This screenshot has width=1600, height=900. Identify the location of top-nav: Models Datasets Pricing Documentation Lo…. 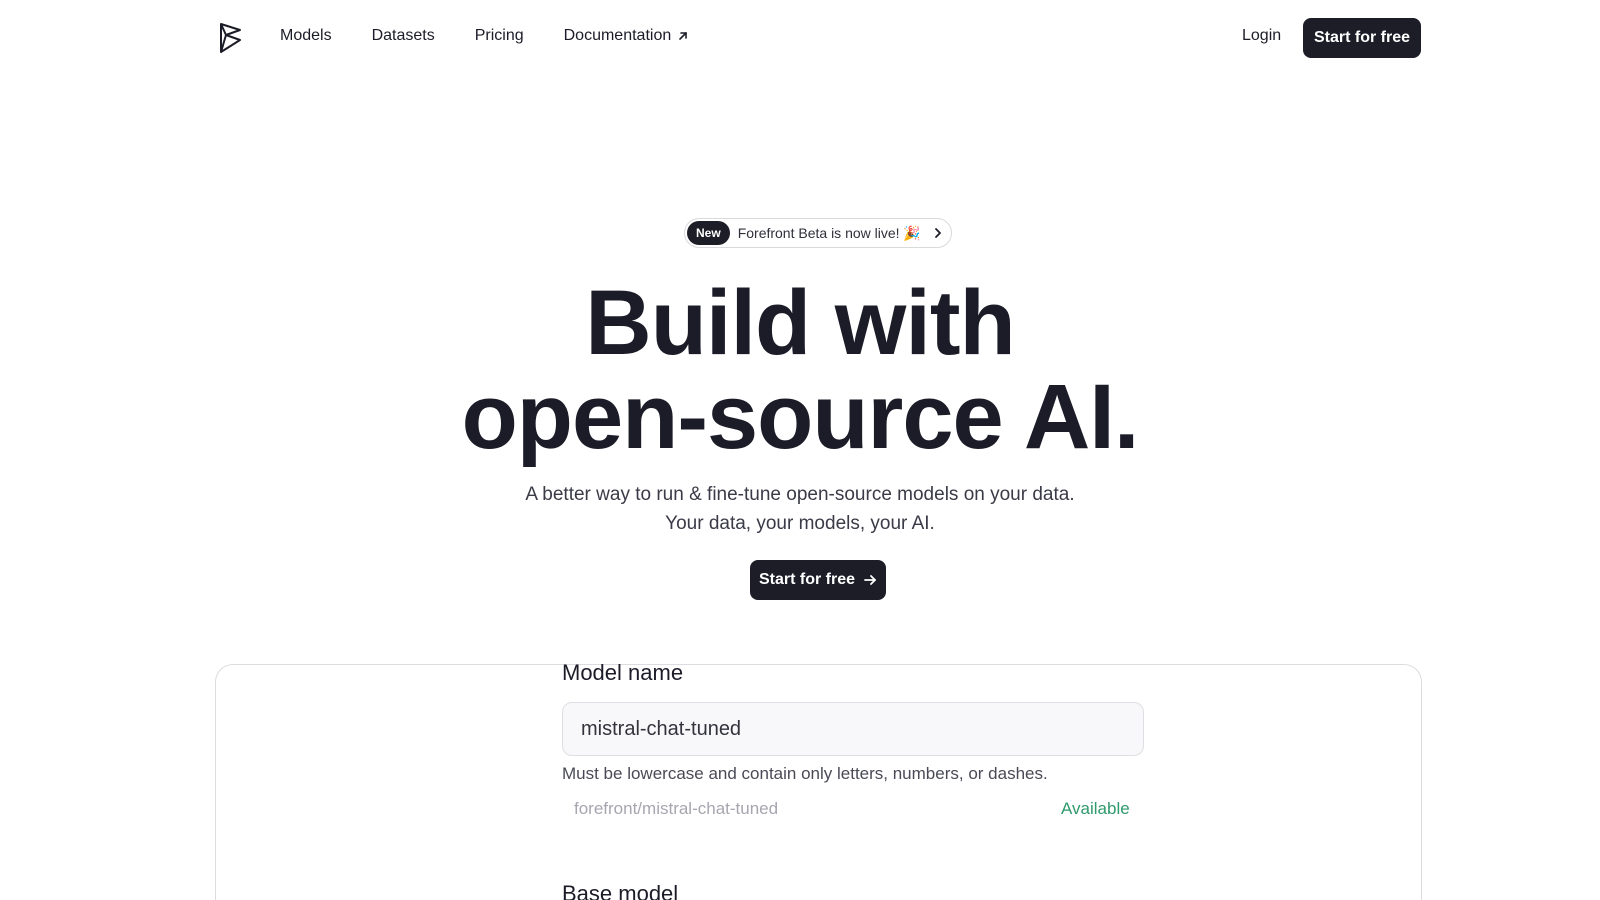
(800, 38).